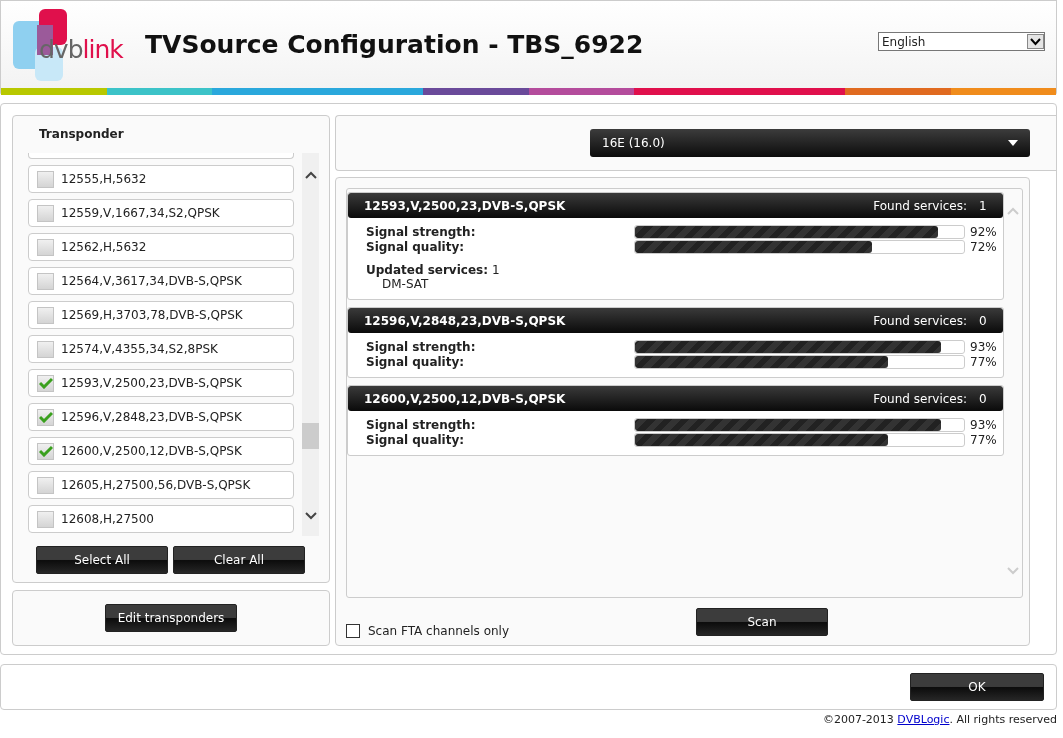 This screenshot has width=1063, height=738. Describe the element at coordinates (156, 485) in the screenshot. I see `transponder-label: 12605,H,27500,56,DVB-S,QPSK` at that location.